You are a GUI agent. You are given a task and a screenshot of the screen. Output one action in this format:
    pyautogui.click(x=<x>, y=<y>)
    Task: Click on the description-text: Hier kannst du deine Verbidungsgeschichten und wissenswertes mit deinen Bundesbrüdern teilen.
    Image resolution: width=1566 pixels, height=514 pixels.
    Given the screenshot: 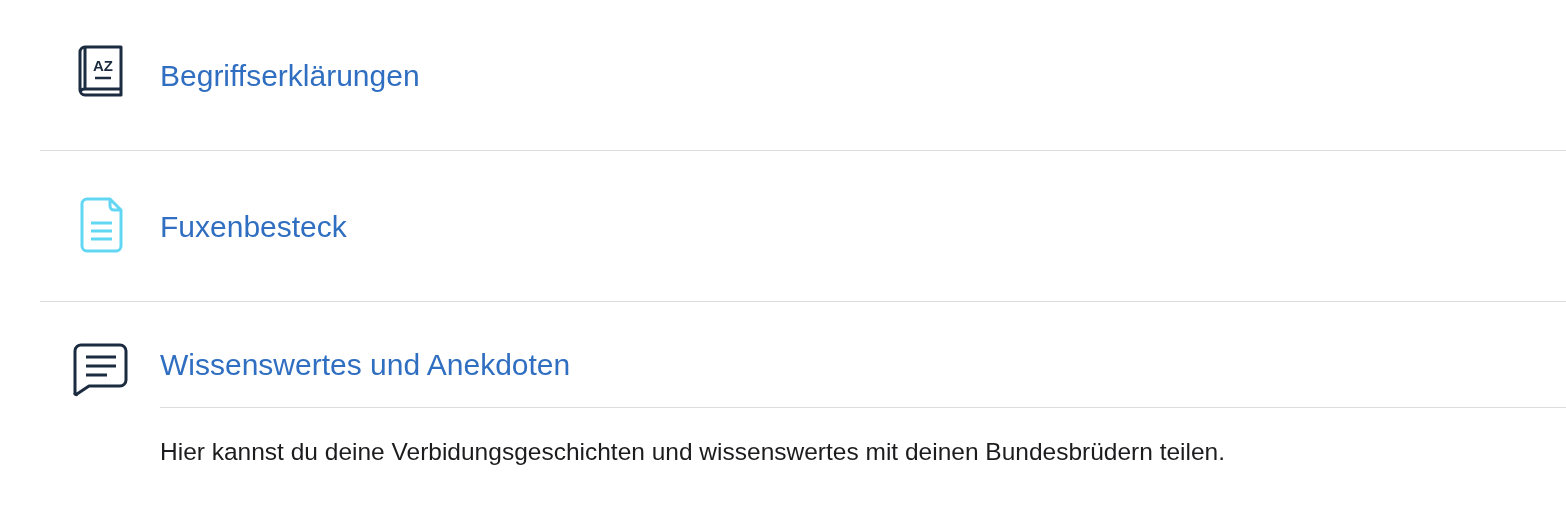 What is the action you would take?
    pyautogui.click(x=693, y=452)
    